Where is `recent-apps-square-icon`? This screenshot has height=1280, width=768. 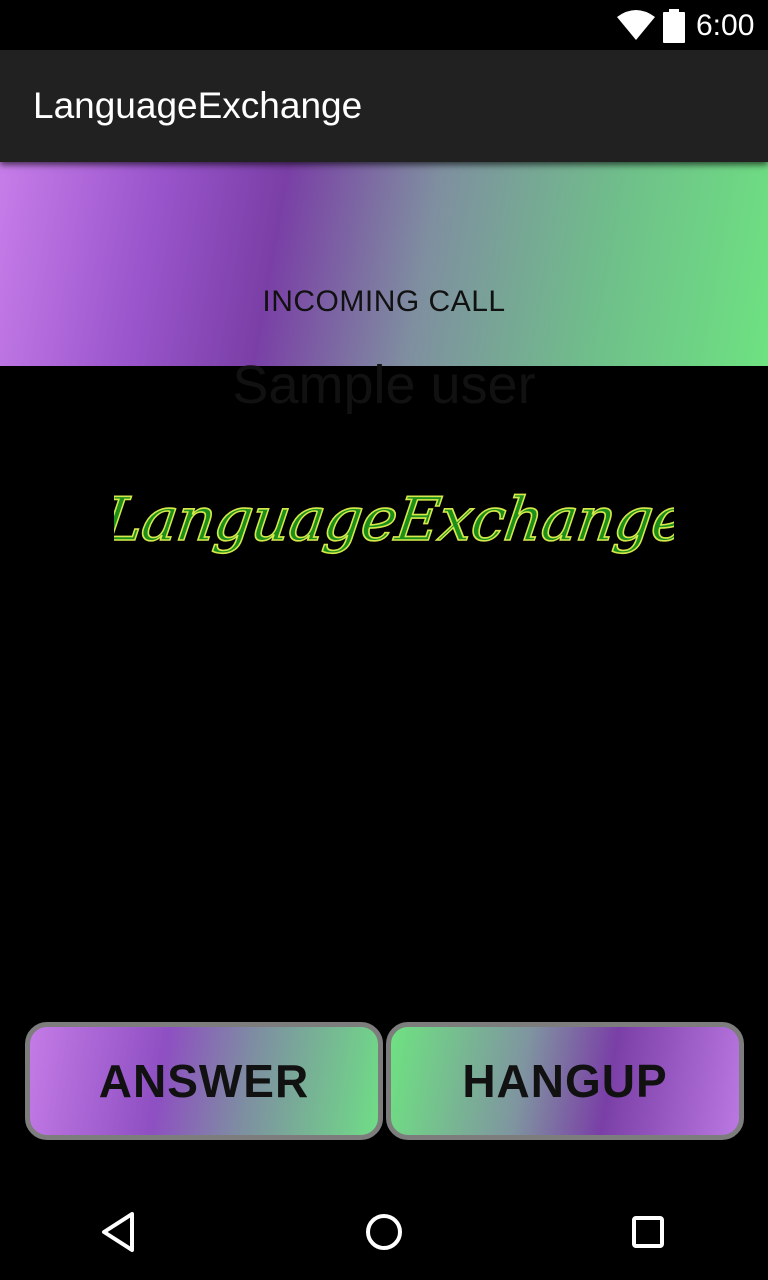
recent-apps-square-icon is located at coordinates (648, 1232).